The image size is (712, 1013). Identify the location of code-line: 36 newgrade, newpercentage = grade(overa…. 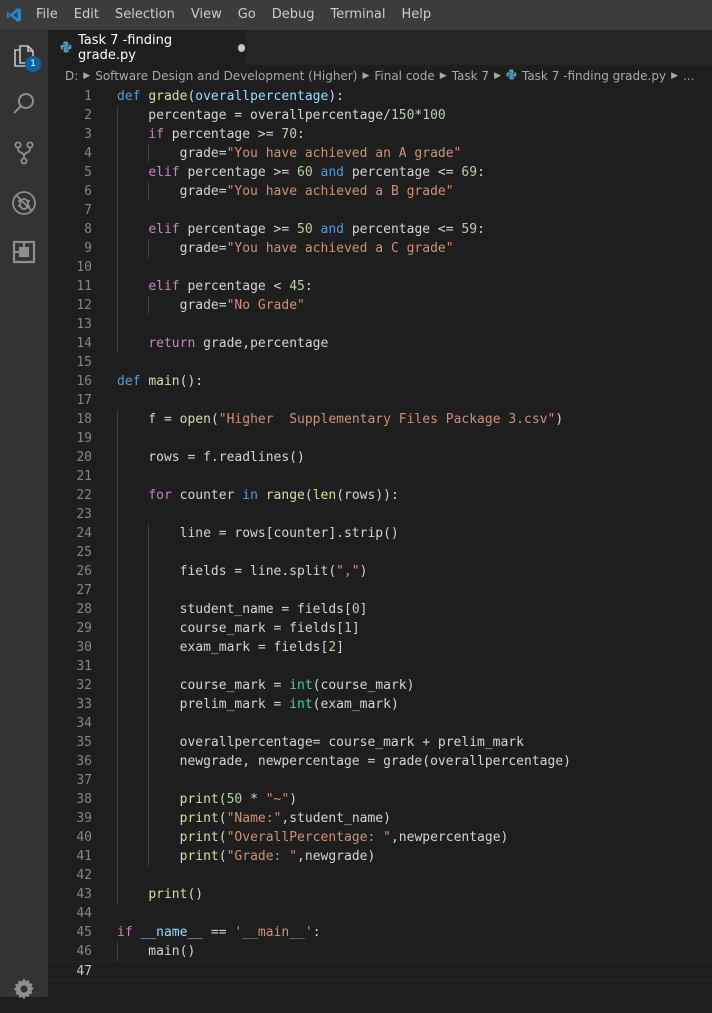
(380, 761).